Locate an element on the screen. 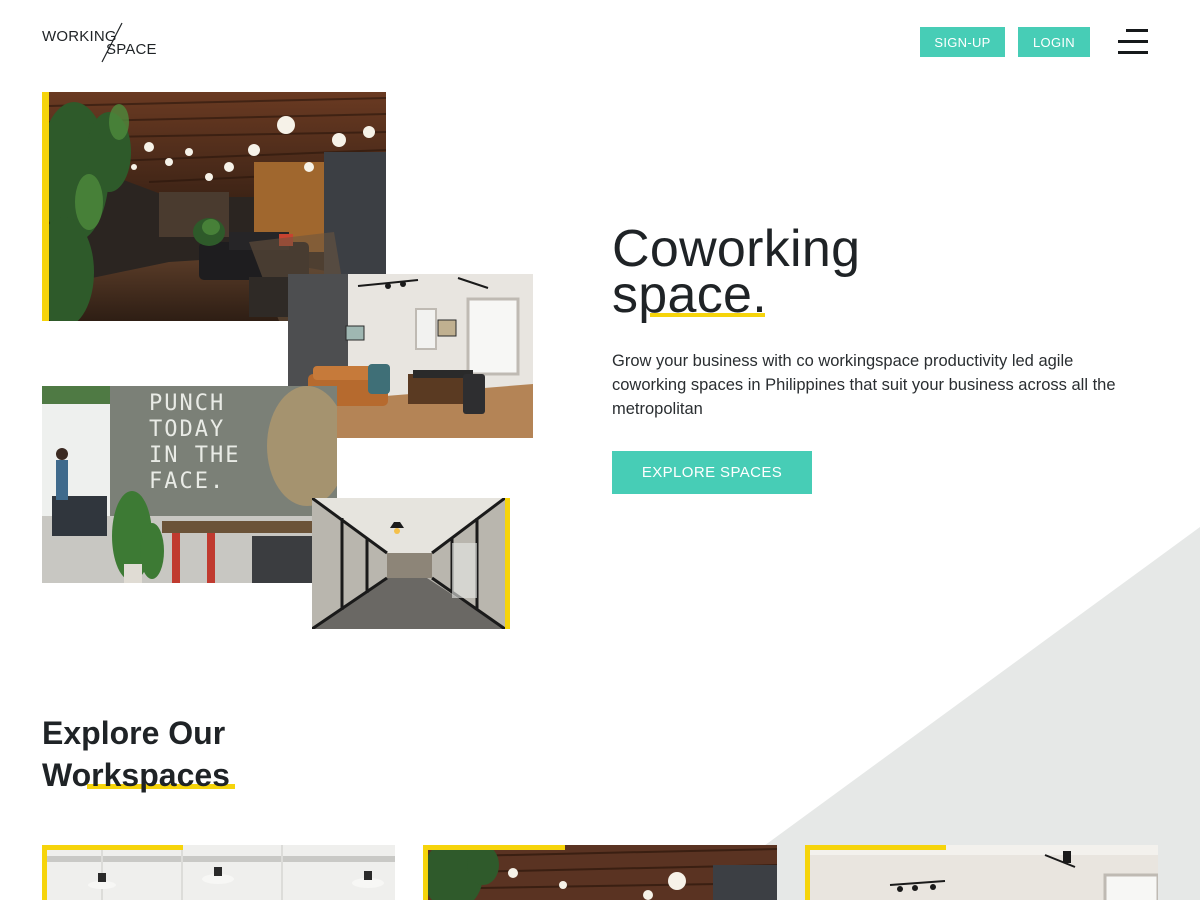 This screenshot has height=900, width=1200. explore-spaces-button: EXPLORE SPACES is located at coordinates (712, 472).